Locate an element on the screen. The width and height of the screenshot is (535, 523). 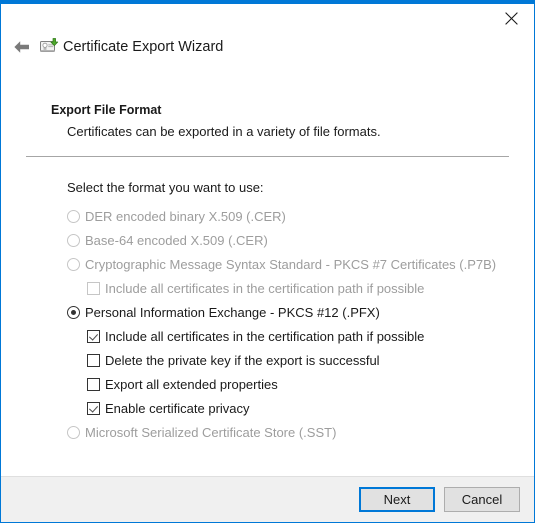
close-icon is located at coordinates (511, 18).